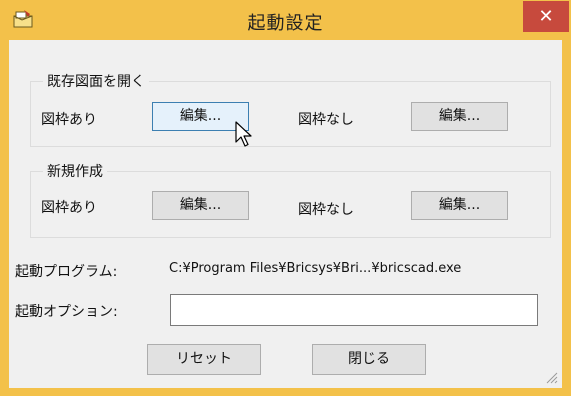 This screenshot has height=396, width=571. I want to click on close-button: 閉じる, so click(369, 359).